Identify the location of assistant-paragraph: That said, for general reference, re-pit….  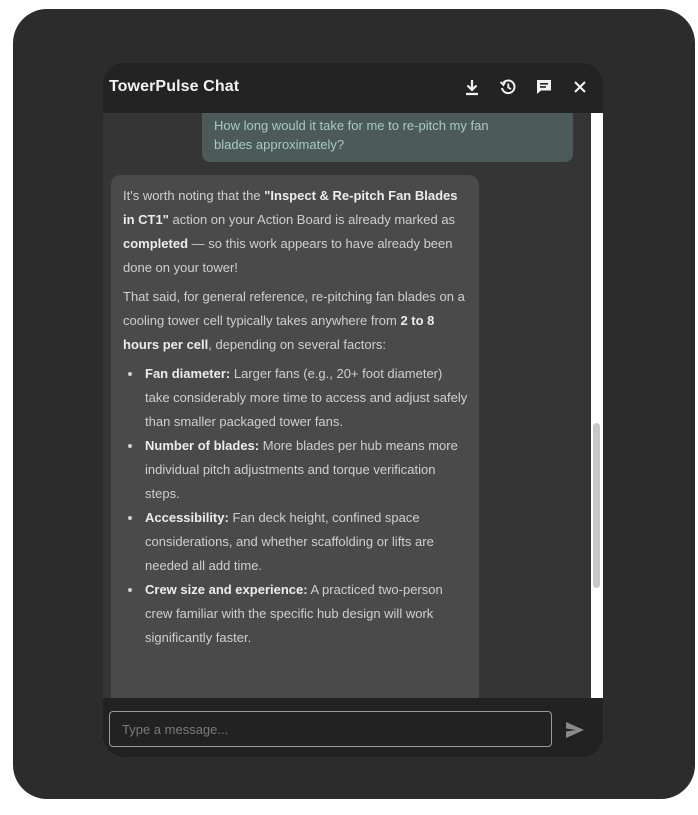
(296, 321).